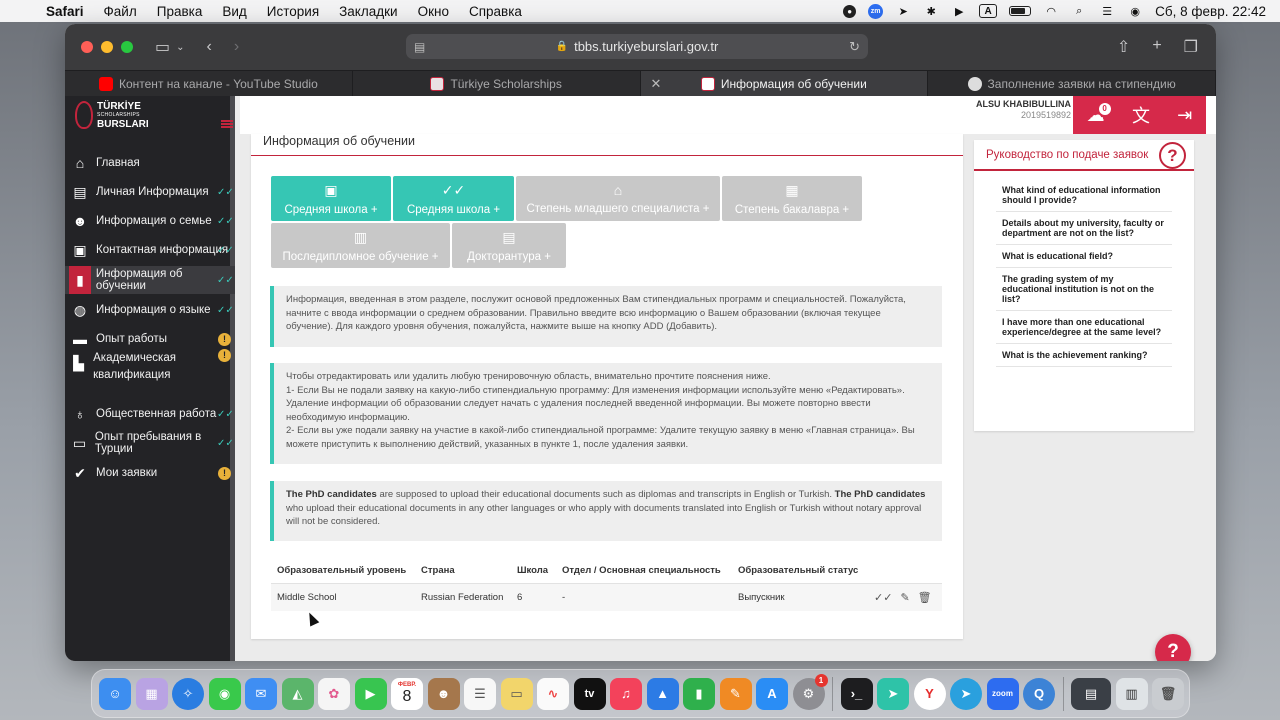 This screenshot has height=720, width=1280. Describe the element at coordinates (1168, 693) in the screenshot. I see `trash-icon: 🗑` at that location.